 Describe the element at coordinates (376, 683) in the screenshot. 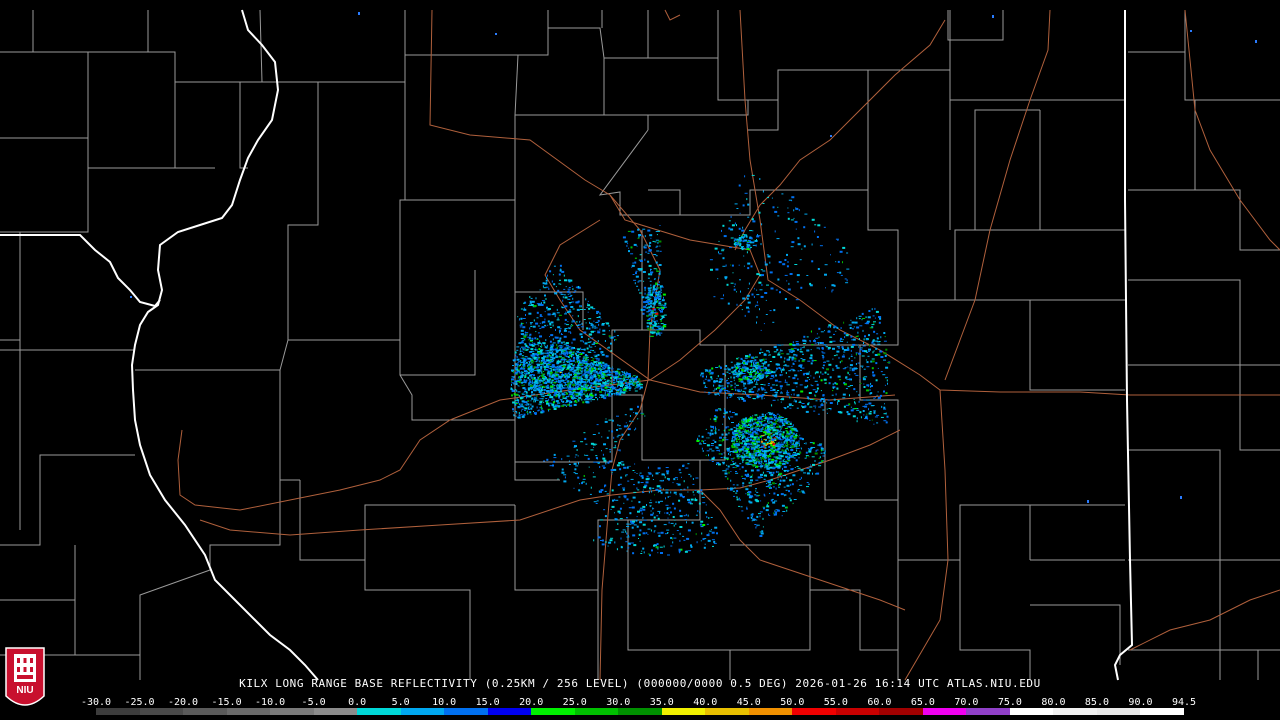

I see `product-name: LONG RANGE BASE REFLECTIVITY` at that location.